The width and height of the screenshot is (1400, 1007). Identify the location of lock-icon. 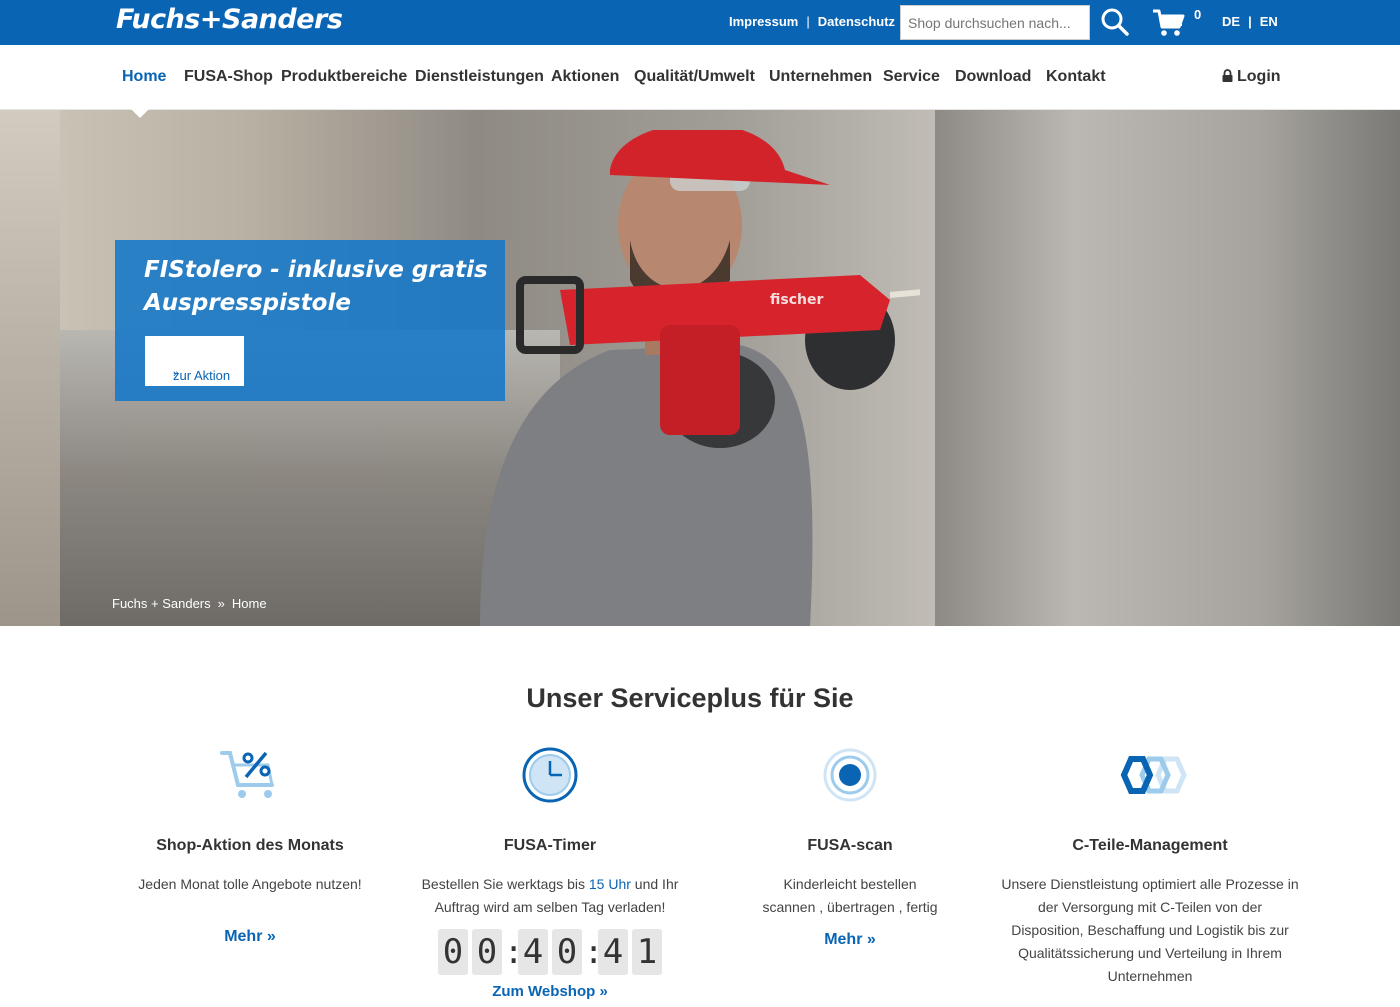
(1227, 75).